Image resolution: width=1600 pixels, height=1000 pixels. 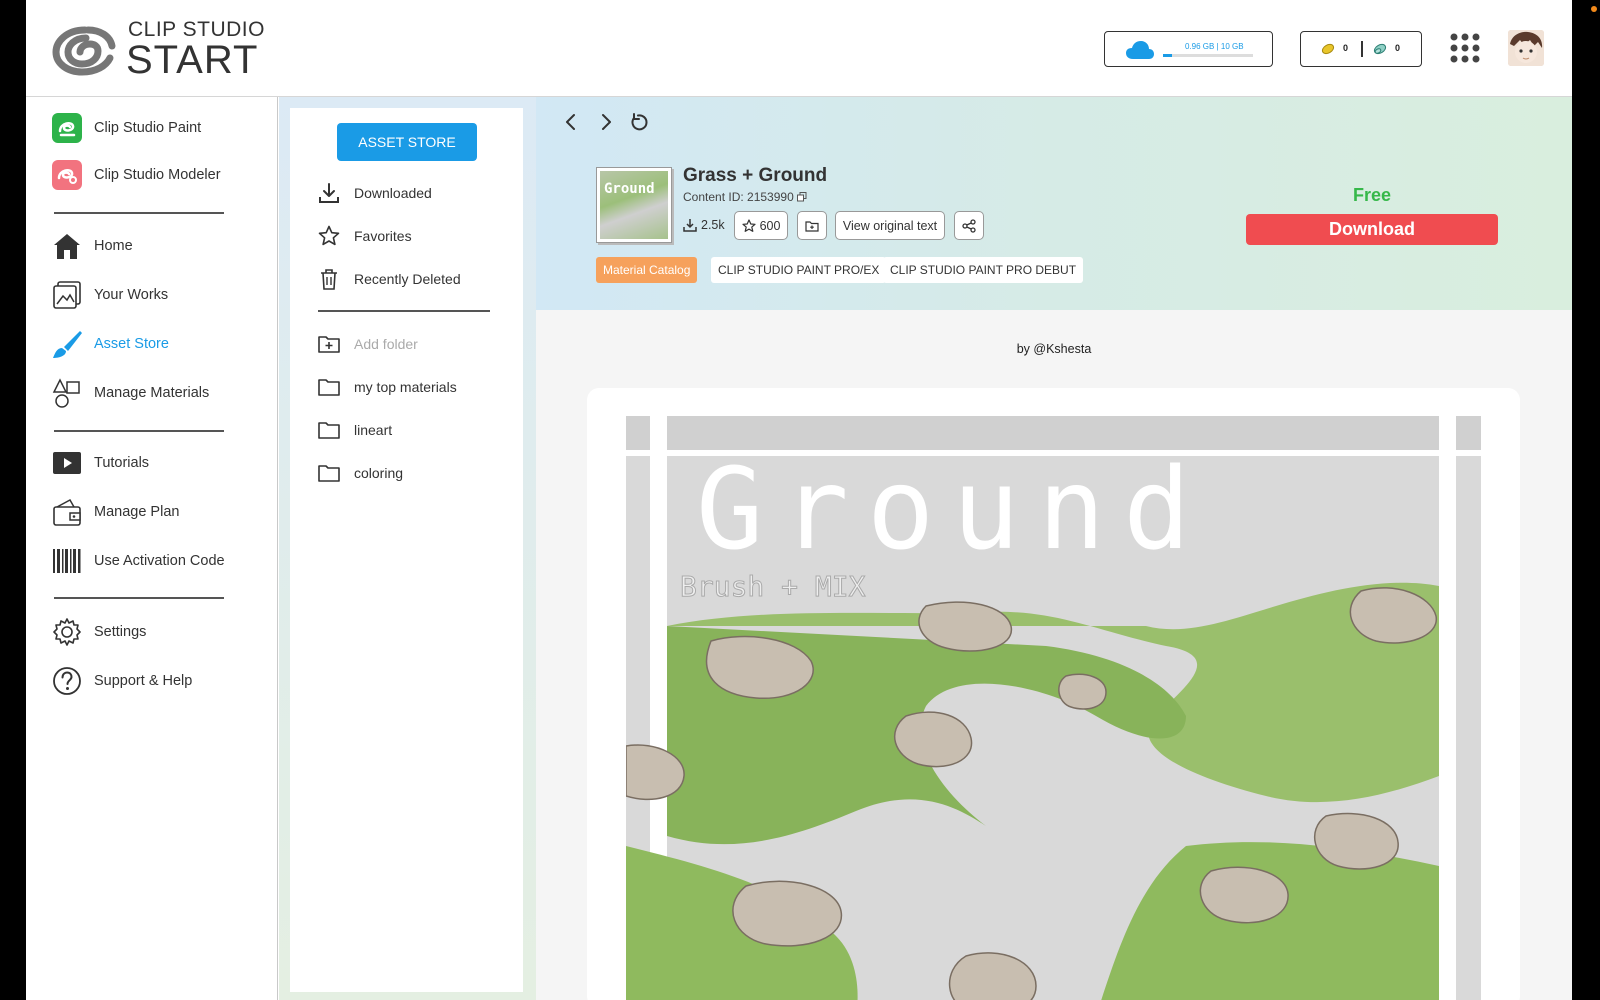 I want to click on material-thumbnail: Ground, so click(x=634, y=205).